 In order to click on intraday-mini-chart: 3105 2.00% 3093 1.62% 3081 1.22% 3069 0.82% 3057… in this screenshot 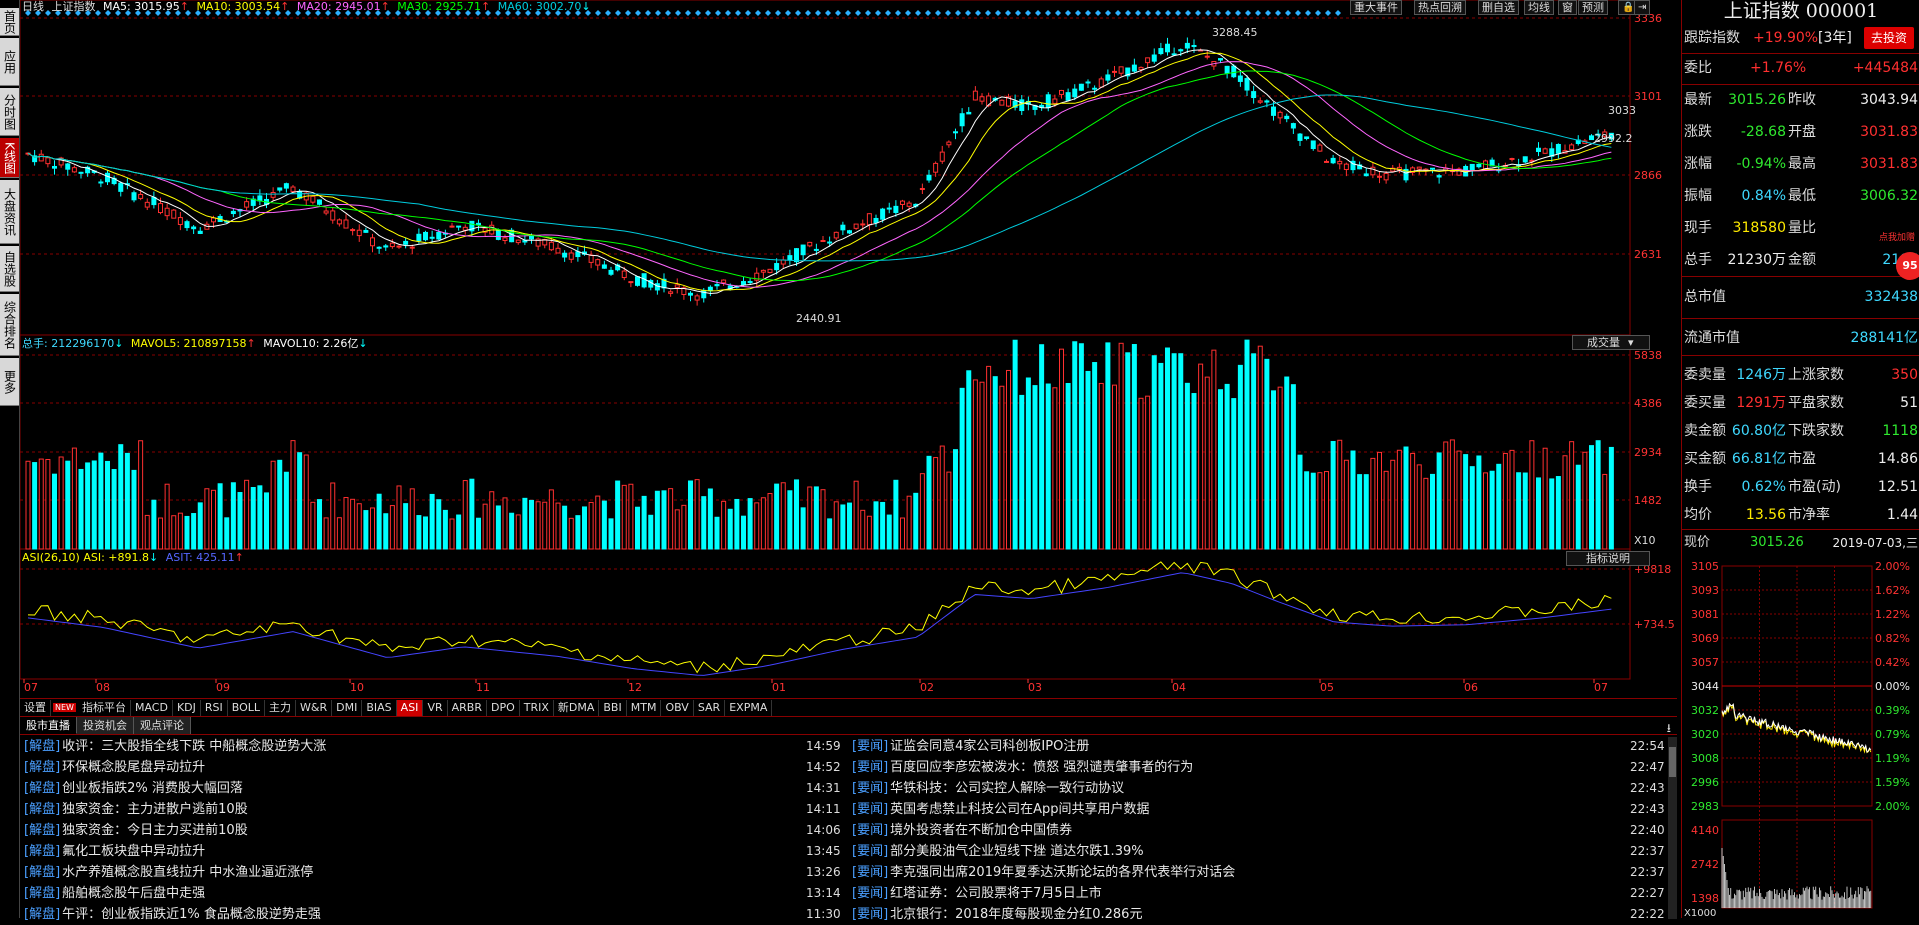, I will do `click(1800, 738)`.